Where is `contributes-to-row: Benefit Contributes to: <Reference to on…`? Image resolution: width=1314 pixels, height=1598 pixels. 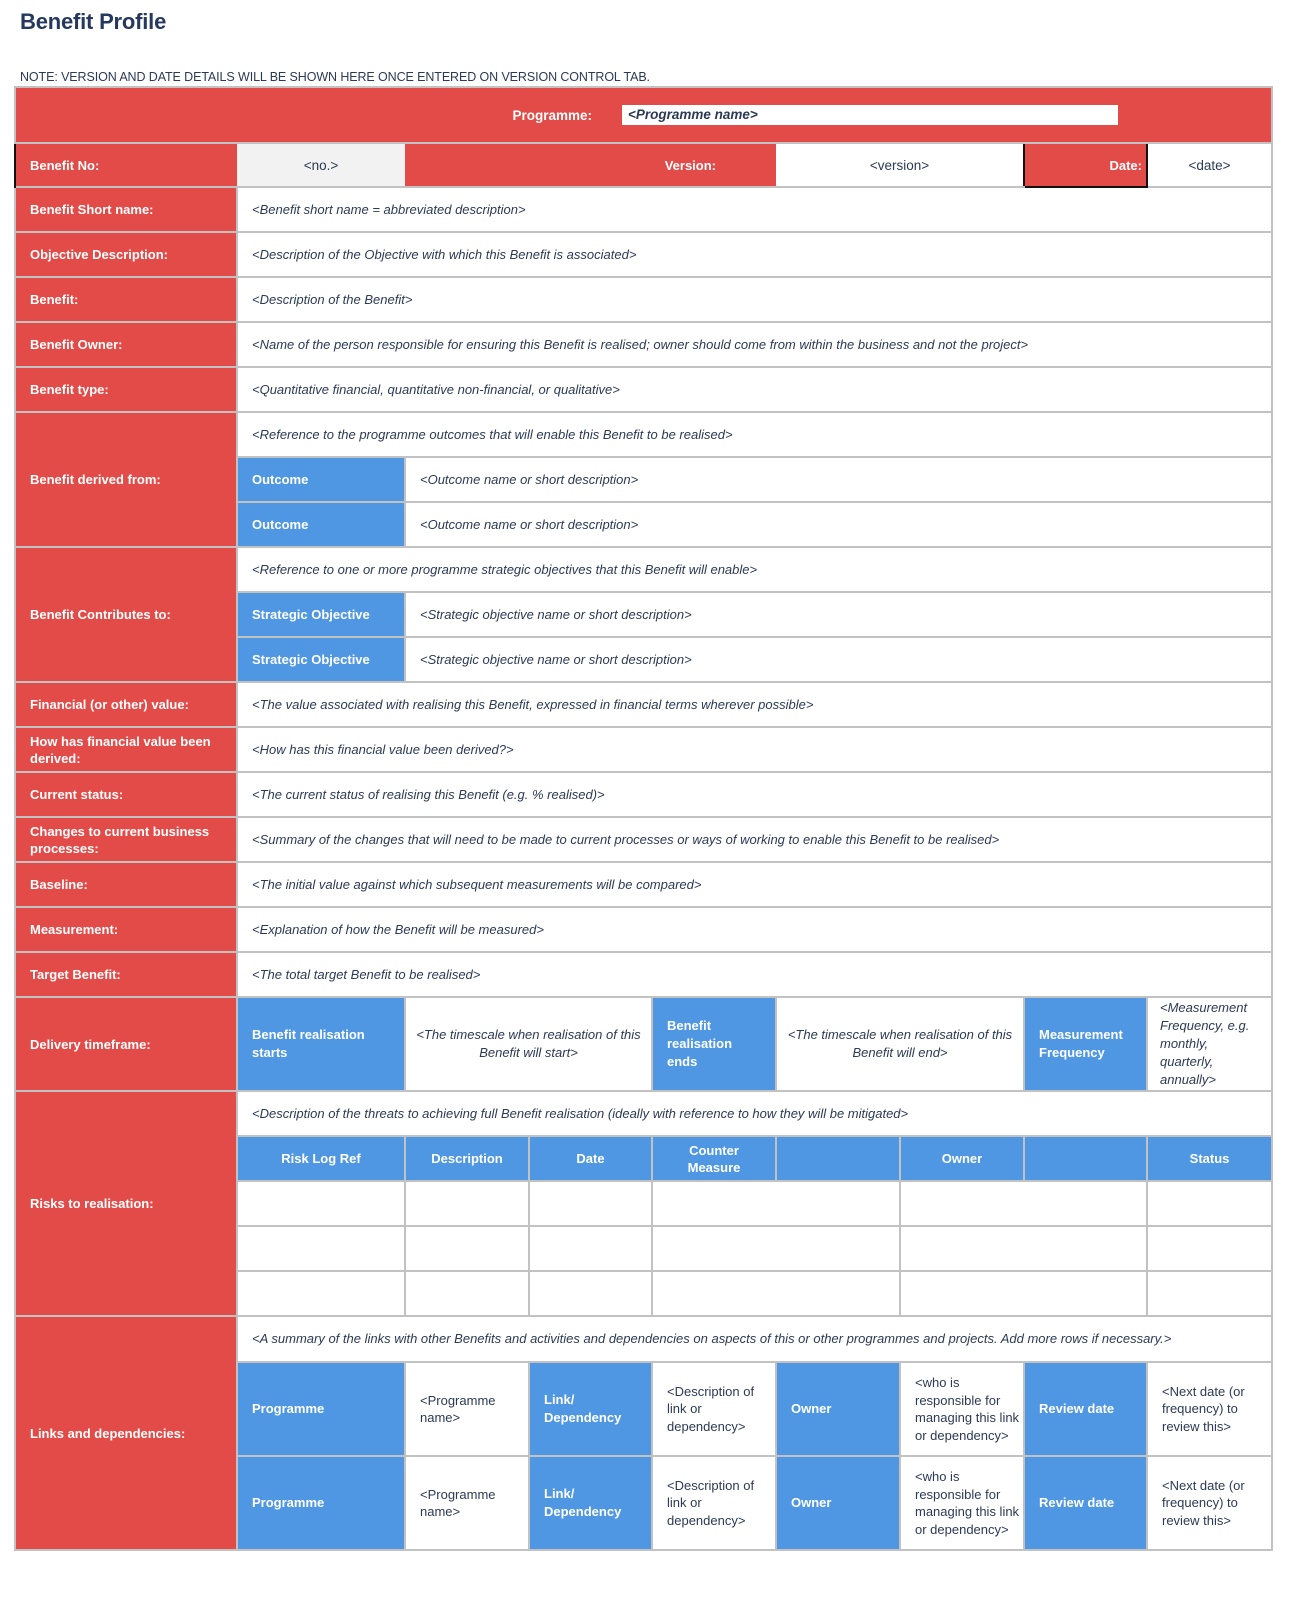
contributes-to-row: Benefit Contributes to: <Reference to on… is located at coordinates (644, 614).